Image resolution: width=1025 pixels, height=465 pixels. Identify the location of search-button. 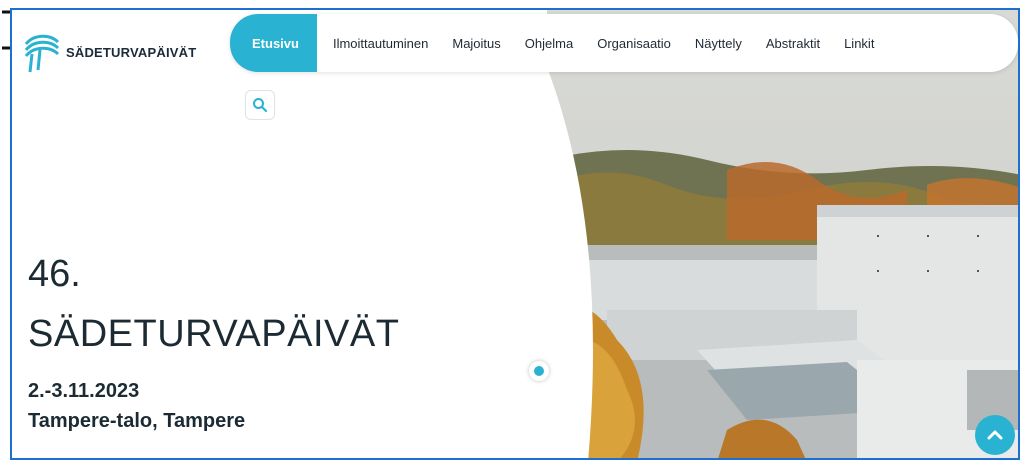
(260, 105).